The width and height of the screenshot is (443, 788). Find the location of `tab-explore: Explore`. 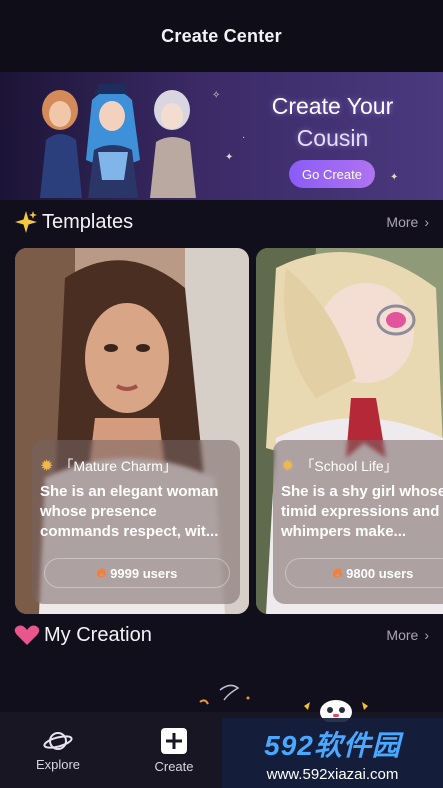

tab-explore: Explore is located at coordinates (58, 750).